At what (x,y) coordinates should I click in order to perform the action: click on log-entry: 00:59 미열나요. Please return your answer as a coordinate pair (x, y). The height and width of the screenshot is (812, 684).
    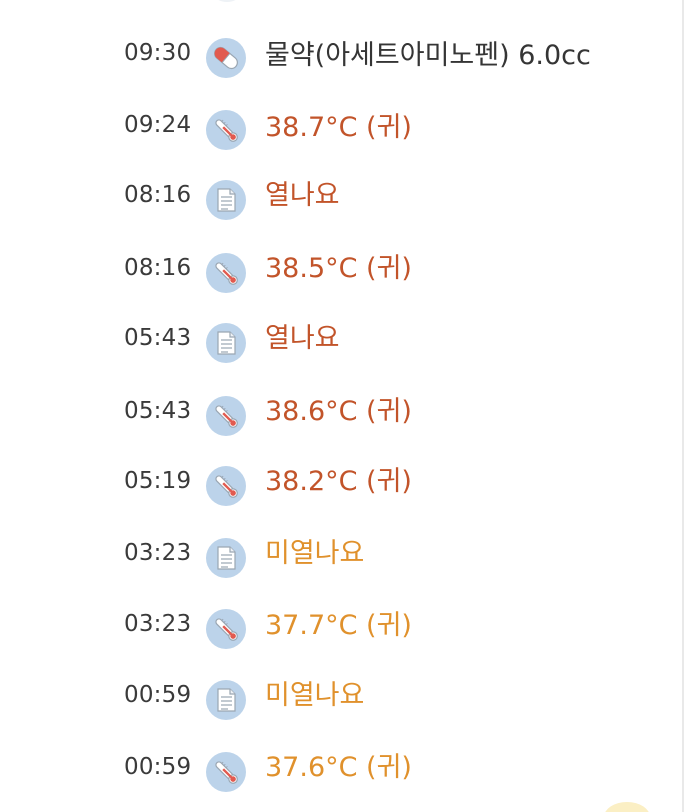
    Looking at the image, I should click on (341, 710).